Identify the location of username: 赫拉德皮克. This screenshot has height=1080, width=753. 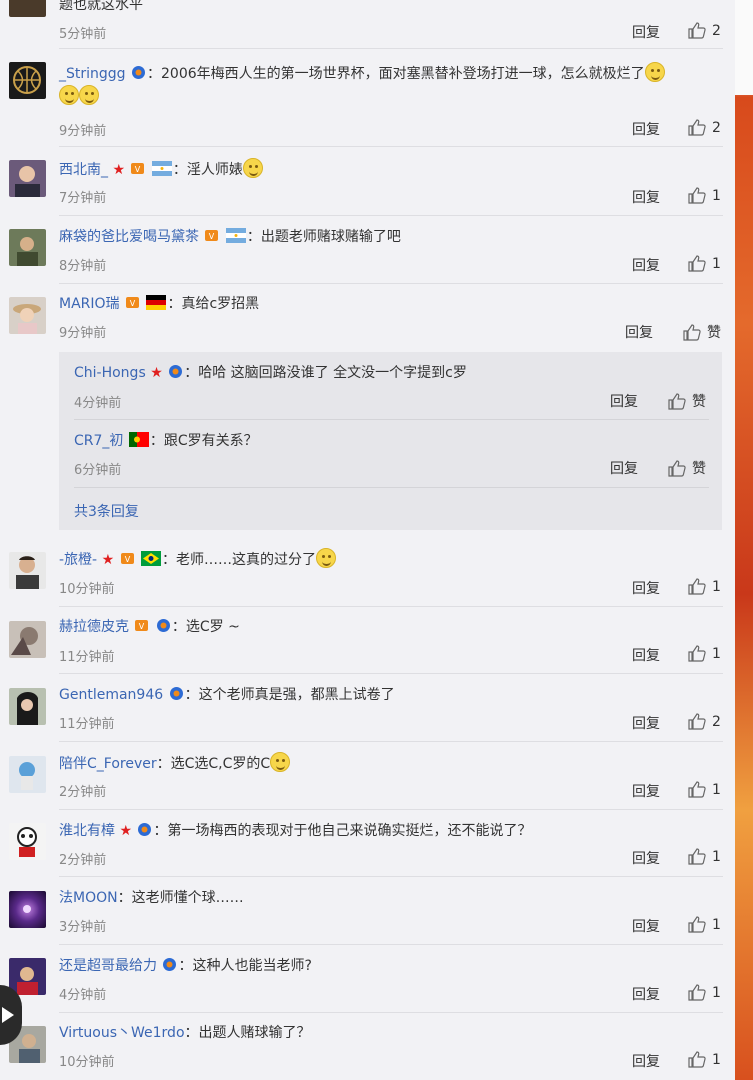
(94, 627).